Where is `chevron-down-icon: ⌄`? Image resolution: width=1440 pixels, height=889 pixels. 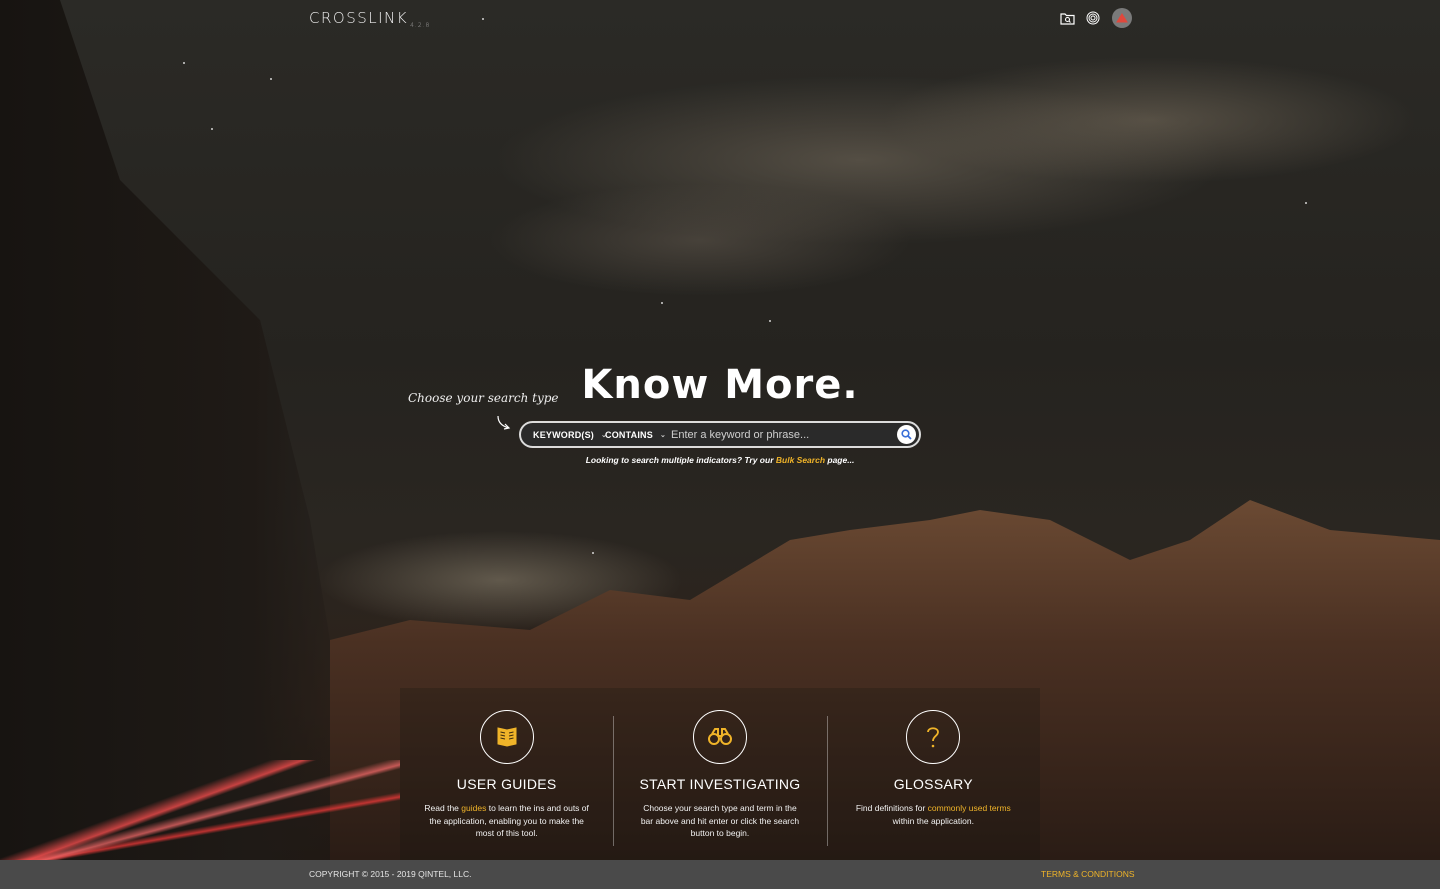 chevron-down-icon: ⌄ is located at coordinates (663, 435).